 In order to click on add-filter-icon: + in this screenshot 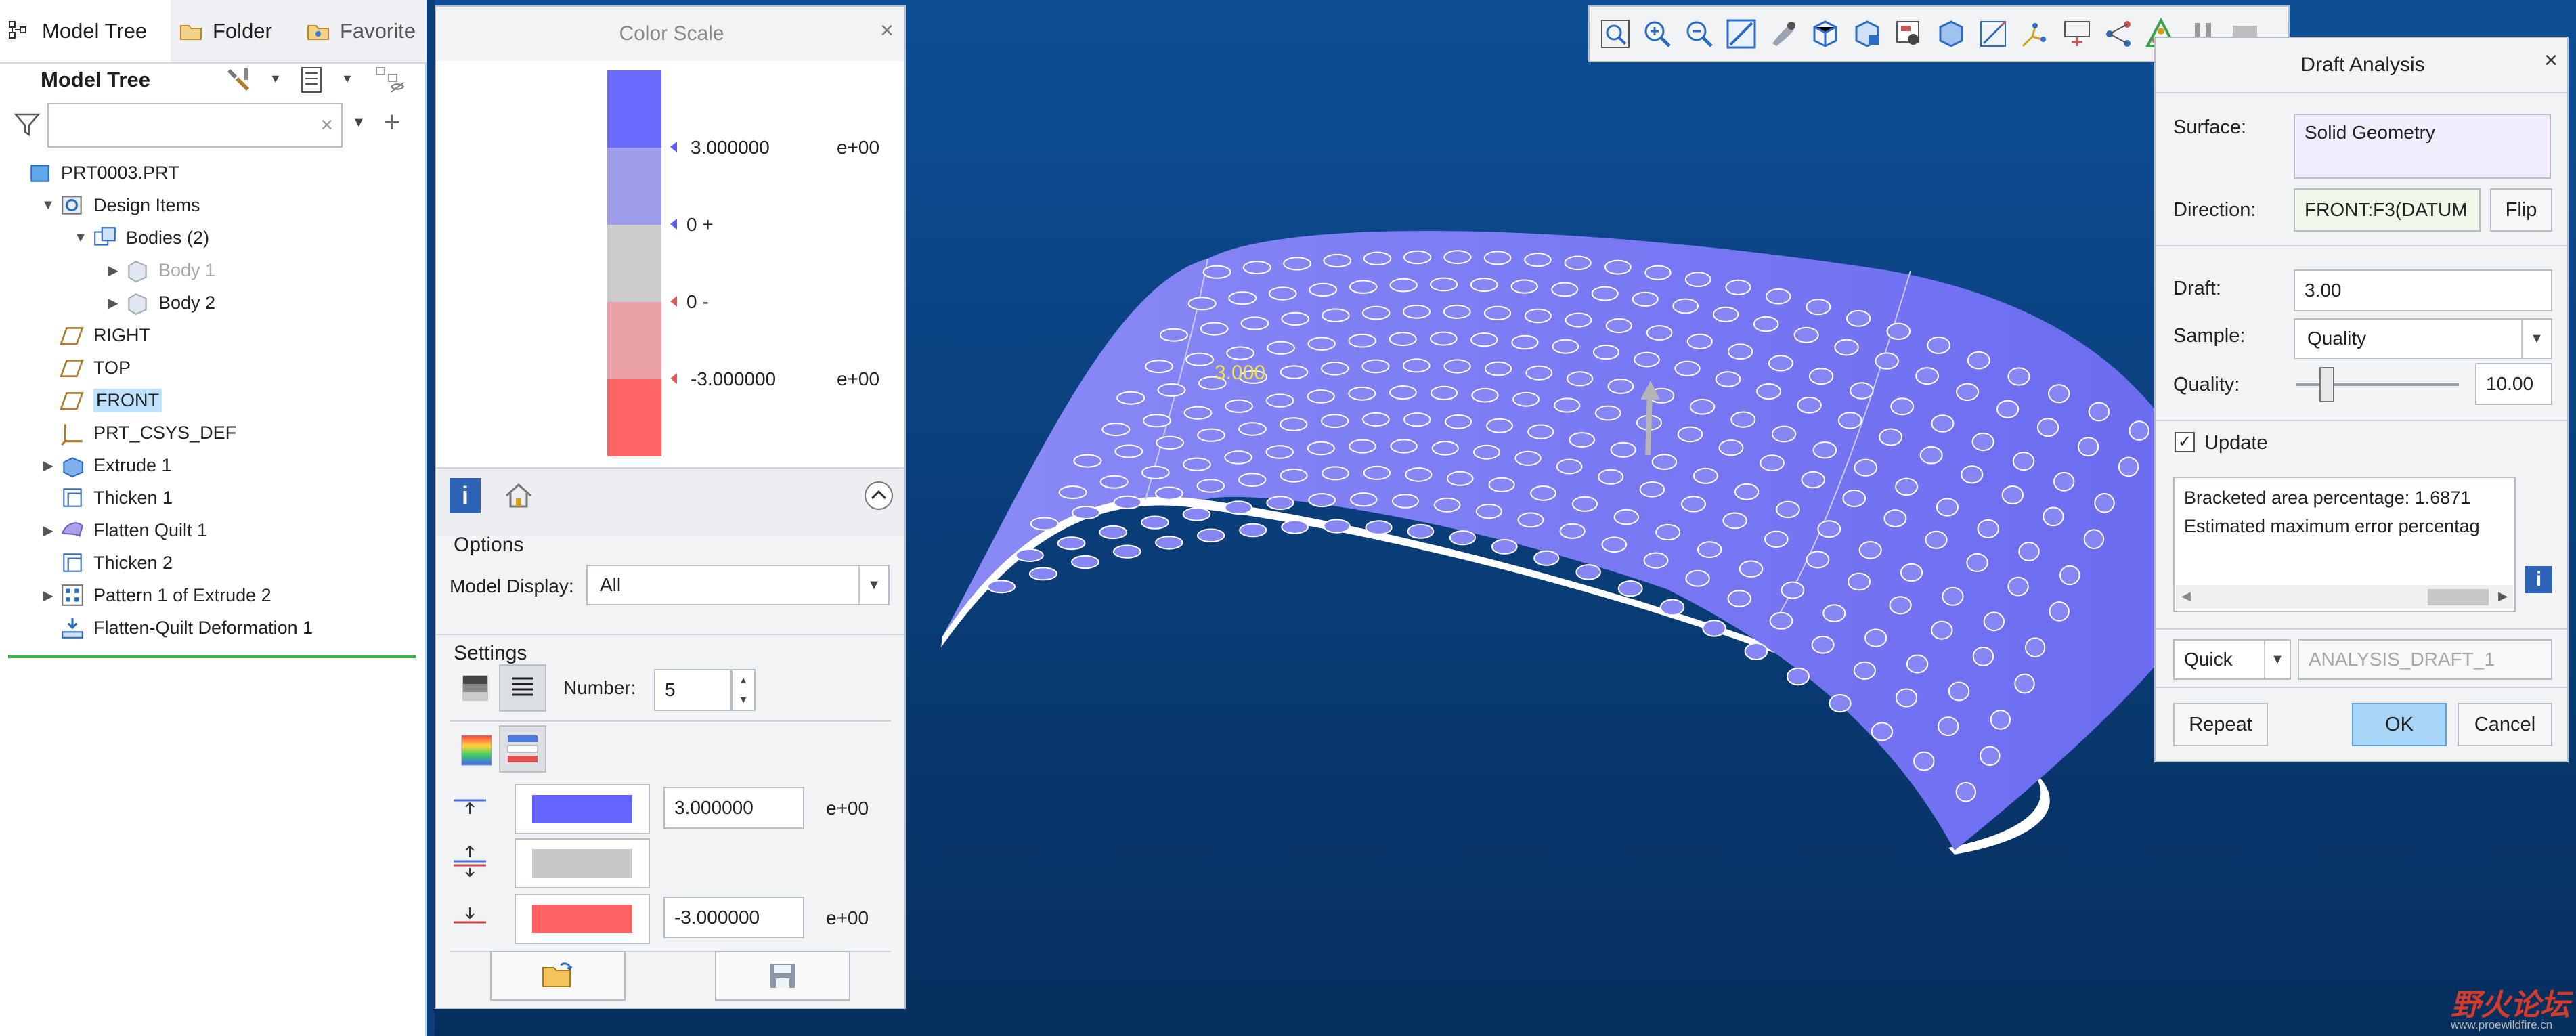, I will do `click(392, 122)`.